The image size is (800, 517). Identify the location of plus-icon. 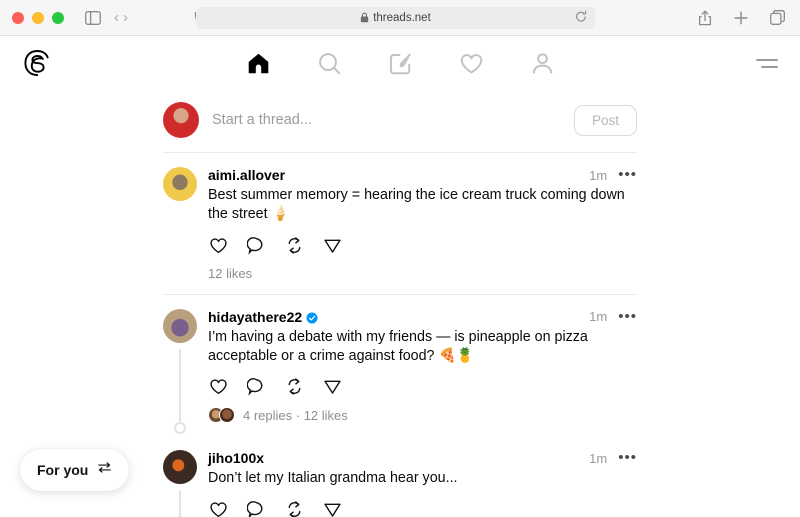
(741, 18).